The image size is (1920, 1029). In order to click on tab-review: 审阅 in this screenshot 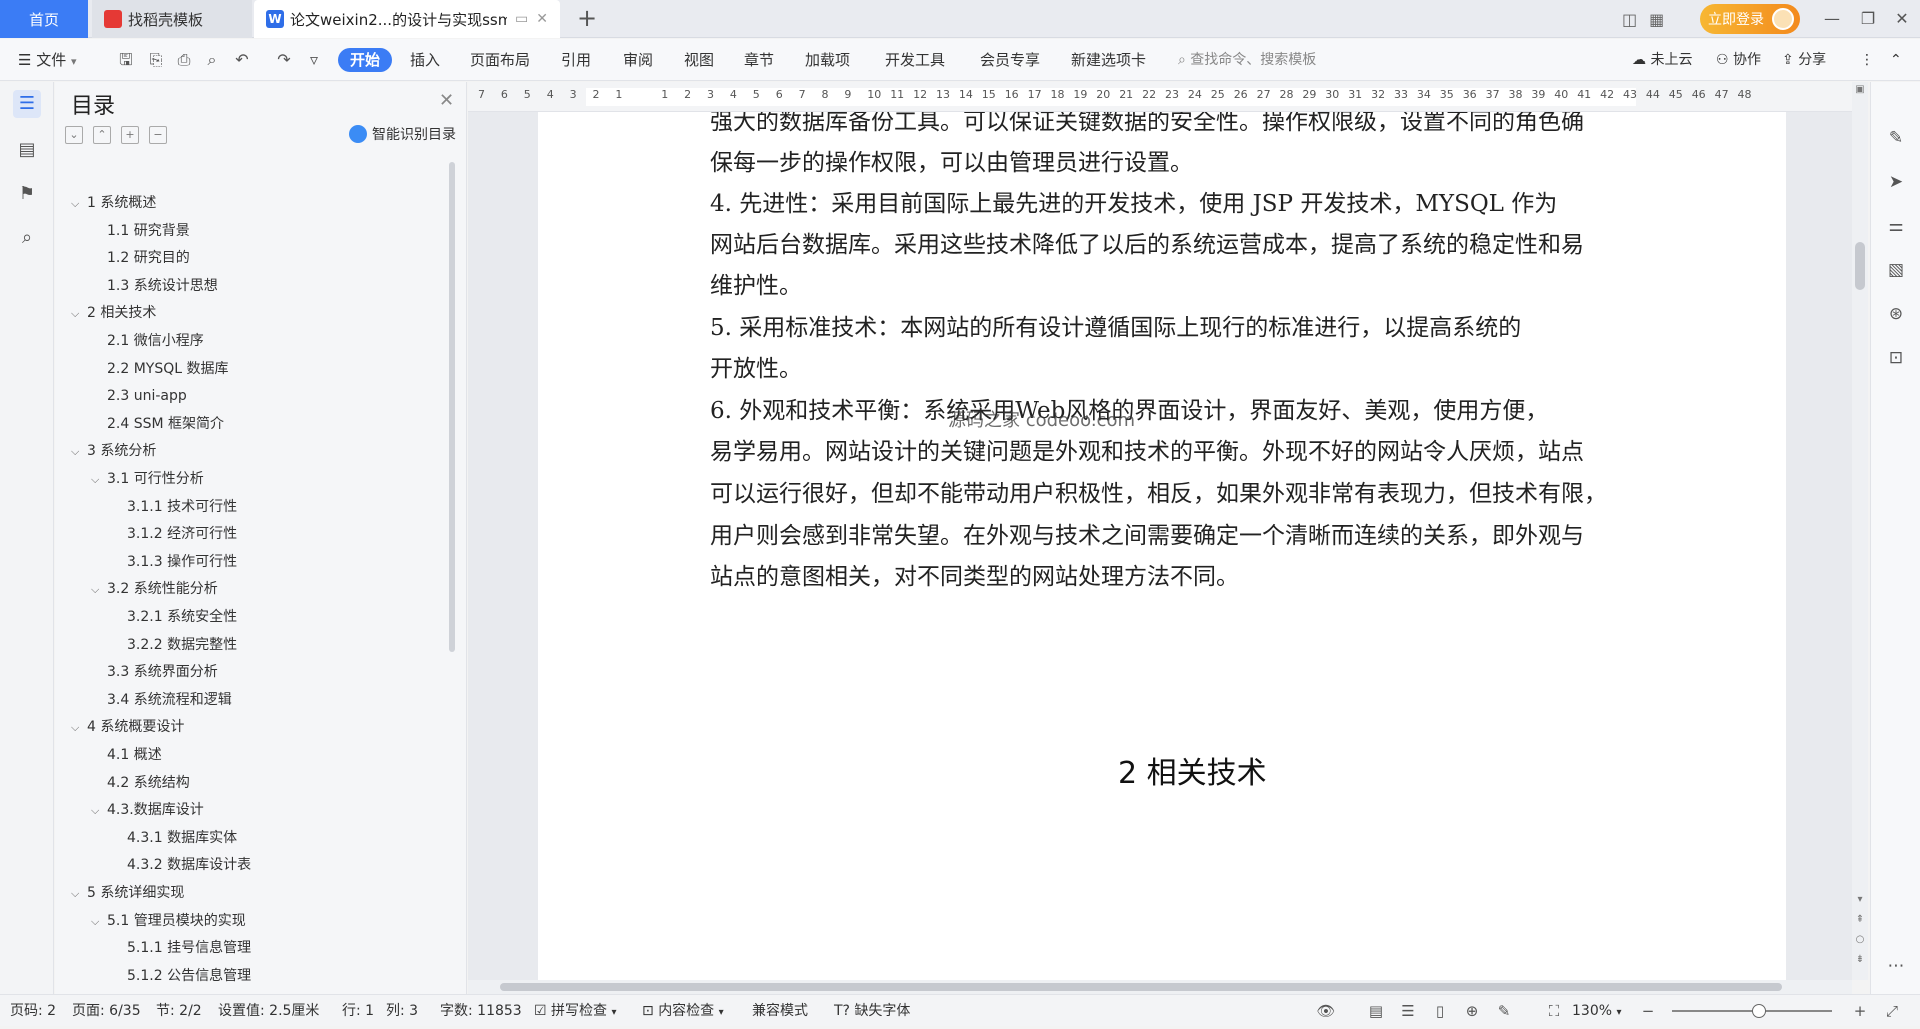, I will do `click(638, 60)`.